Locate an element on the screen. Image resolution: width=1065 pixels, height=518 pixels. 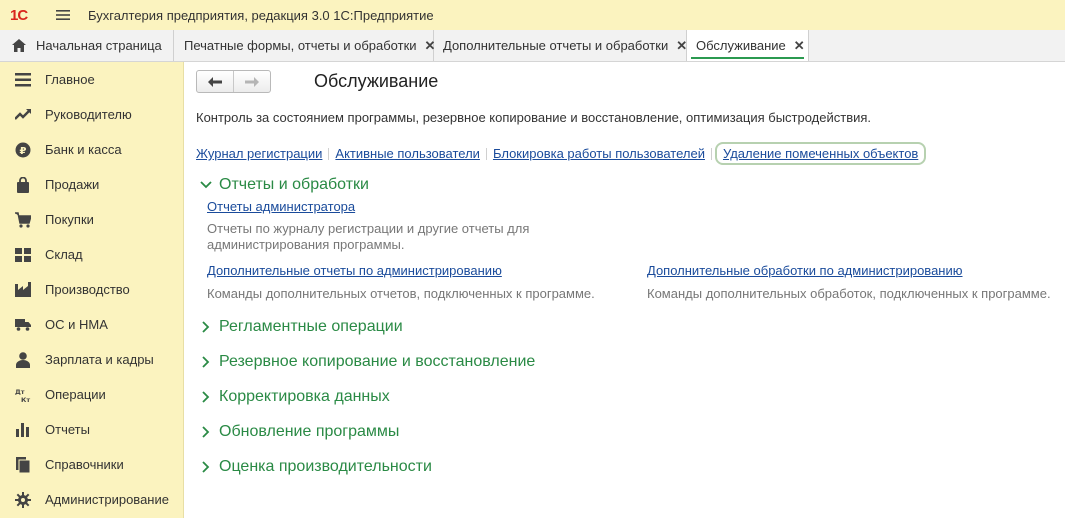
hamburger-icon is located at coordinates (63, 15).